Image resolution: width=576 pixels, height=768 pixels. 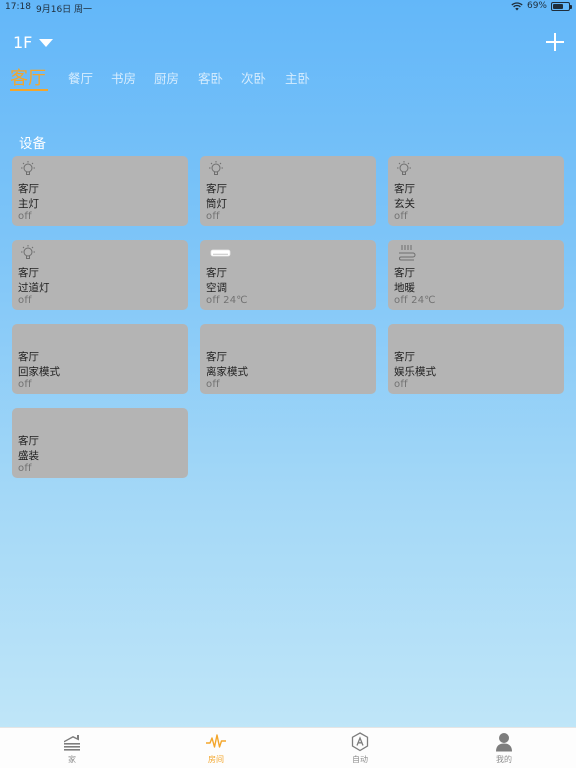 I want to click on device-name: 离家模式, so click(x=227, y=372).